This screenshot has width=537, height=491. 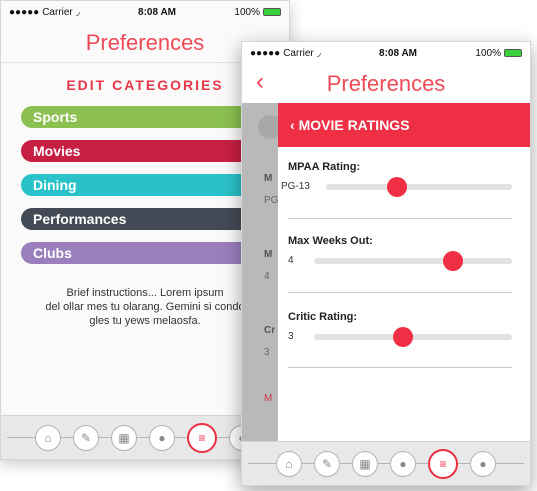 I want to click on tab-bar: ⌂ ✎ ▦ ● ≡ ●, so click(x=386, y=463).